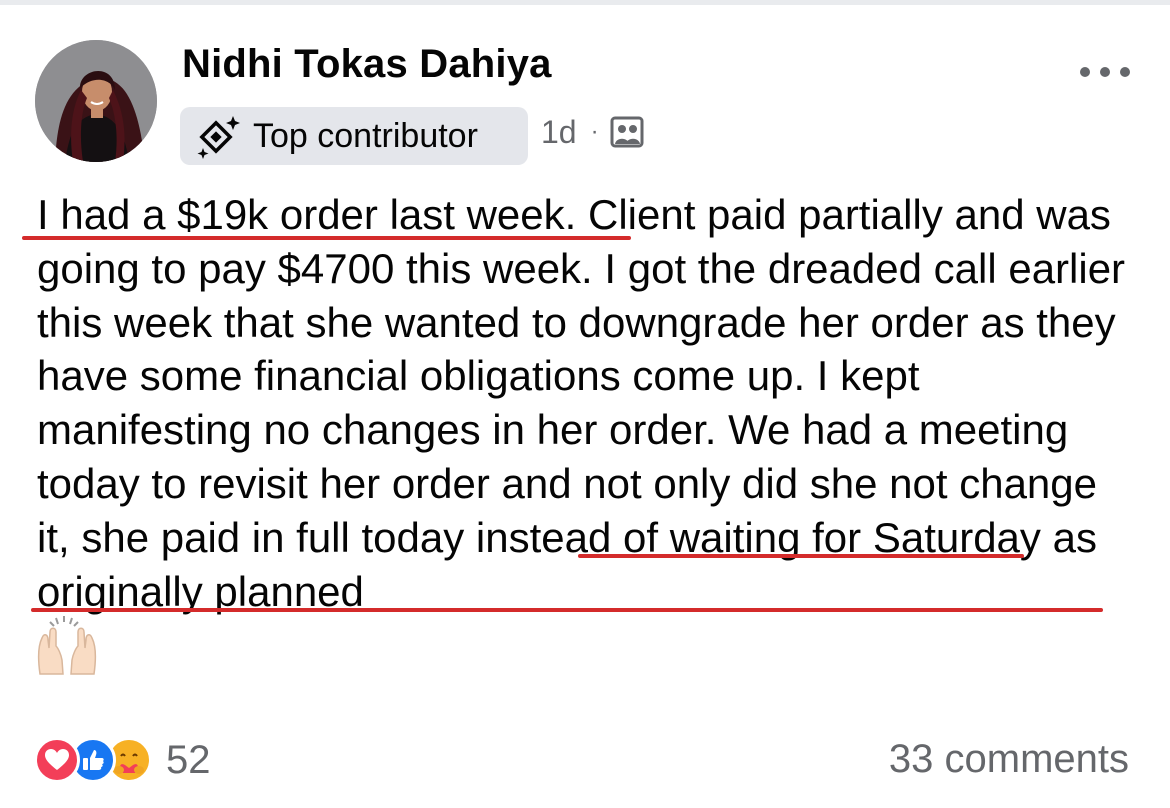 The image size is (1170, 808). I want to click on group-audience-icon, so click(627, 132).